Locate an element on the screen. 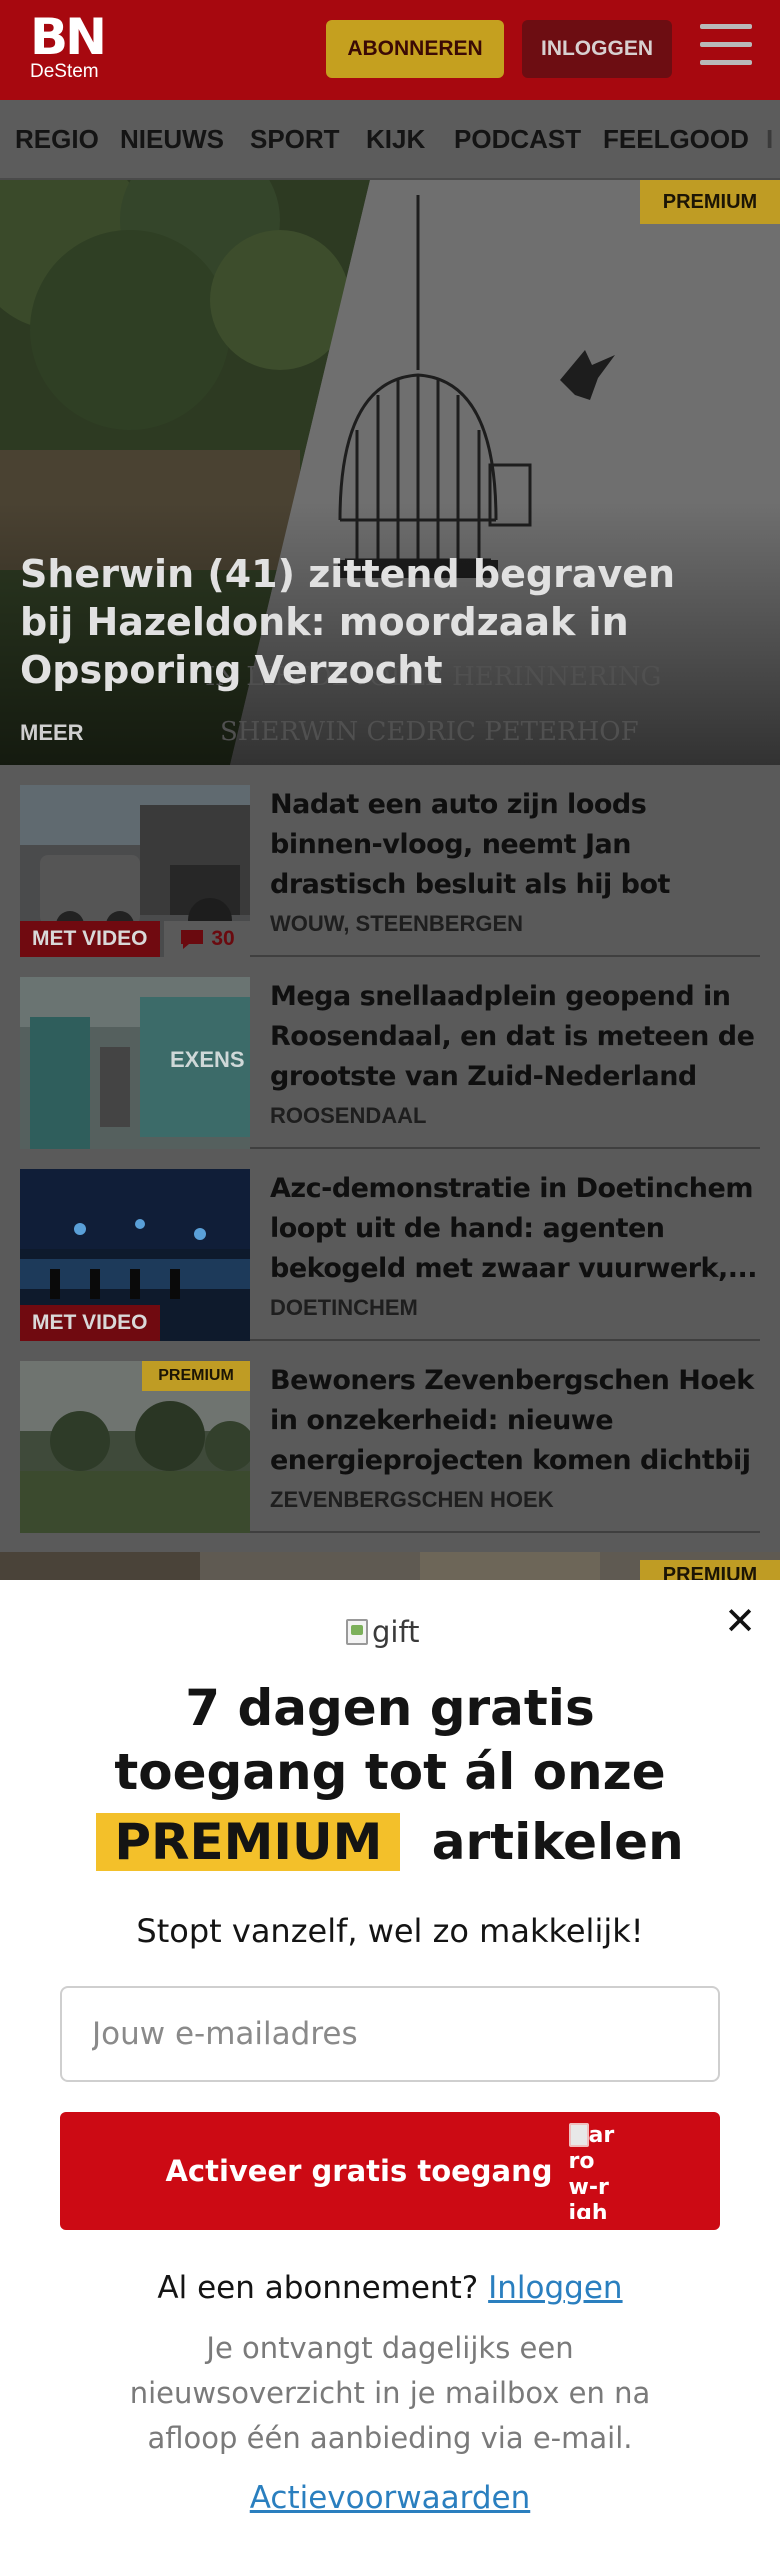 This screenshot has height=2560, width=780. article-thumbnail: MET VIDEO is located at coordinates (135, 1255).